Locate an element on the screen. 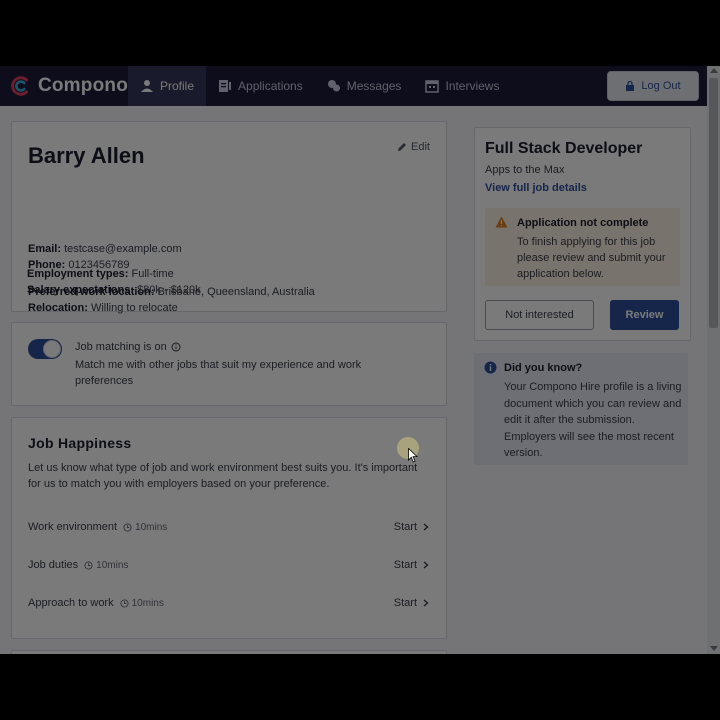 This screenshot has height=720, width=720. mouse-cursor-icon is located at coordinates (413, 455).